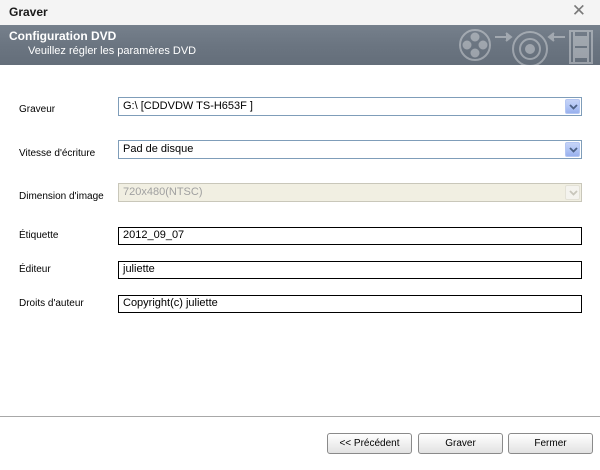 The height and width of the screenshot is (470, 600). I want to click on header-title: Configuration DVD, so click(63, 36).